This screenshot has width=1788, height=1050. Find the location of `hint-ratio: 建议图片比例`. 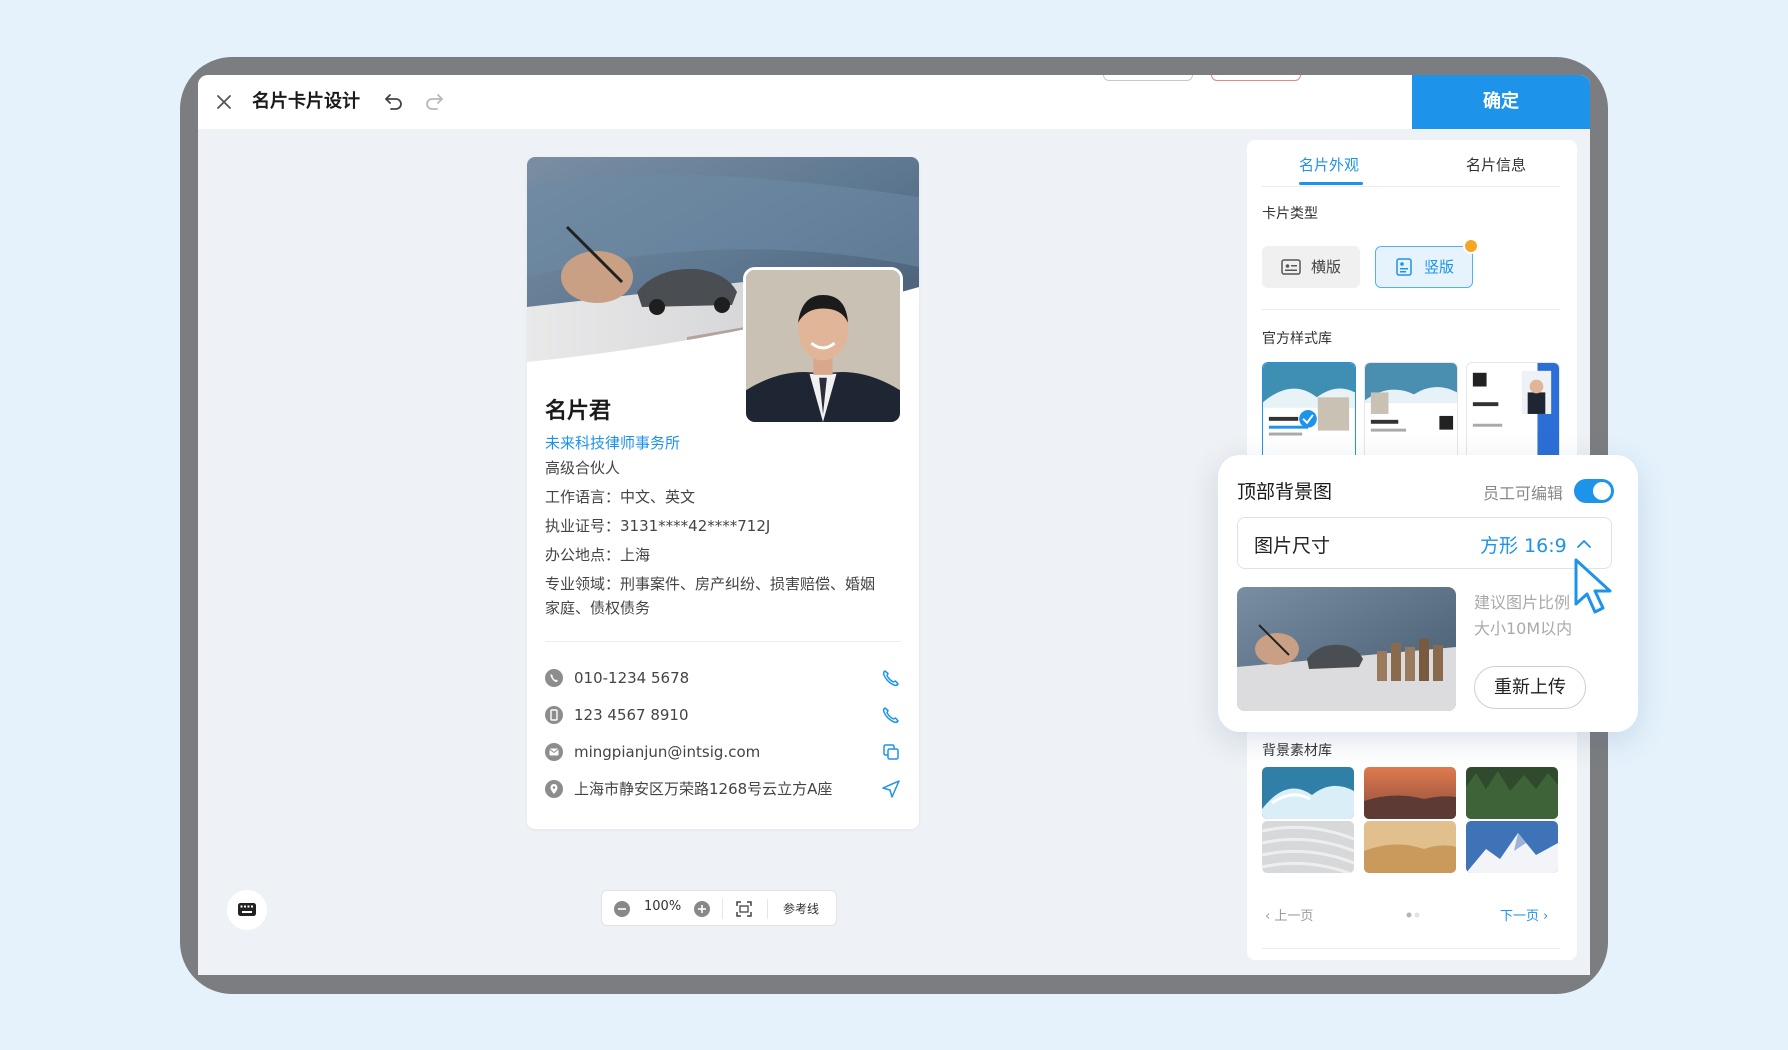

hint-ratio: 建议图片比例 is located at coordinates (1522, 602).